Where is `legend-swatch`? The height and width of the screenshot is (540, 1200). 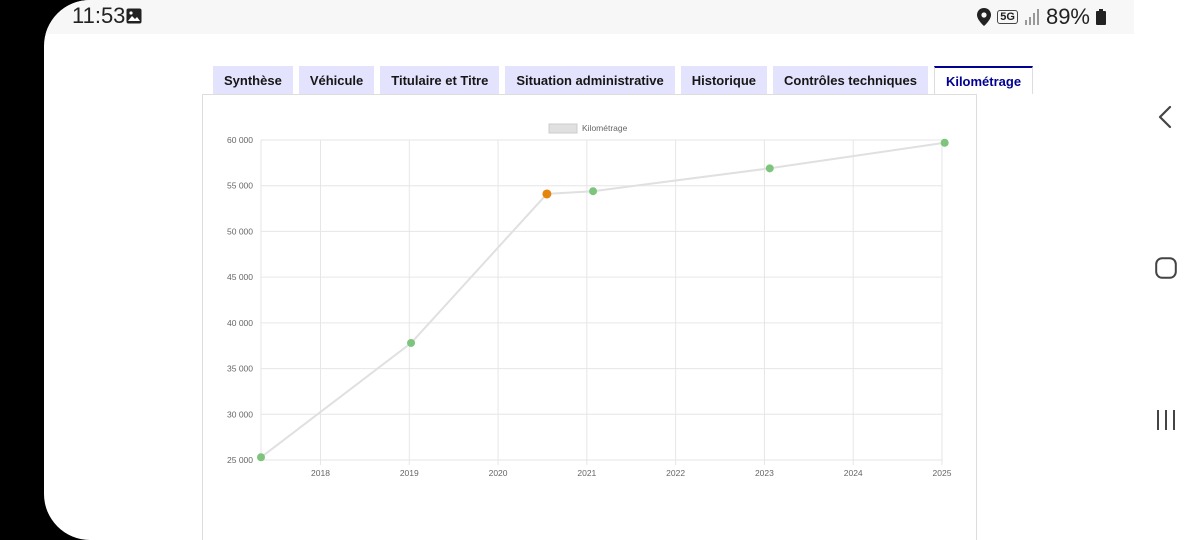 legend-swatch is located at coordinates (563, 128).